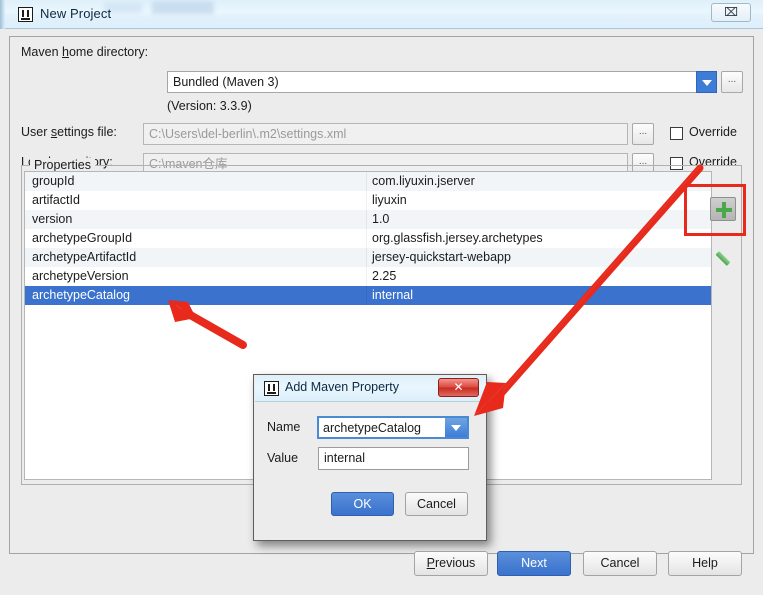 The height and width of the screenshot is (595, 763). What do you see at coordinates (80, 276) in the screenshot?
I see `property-key: archetypeVersion` at bounding box center [80, 276].